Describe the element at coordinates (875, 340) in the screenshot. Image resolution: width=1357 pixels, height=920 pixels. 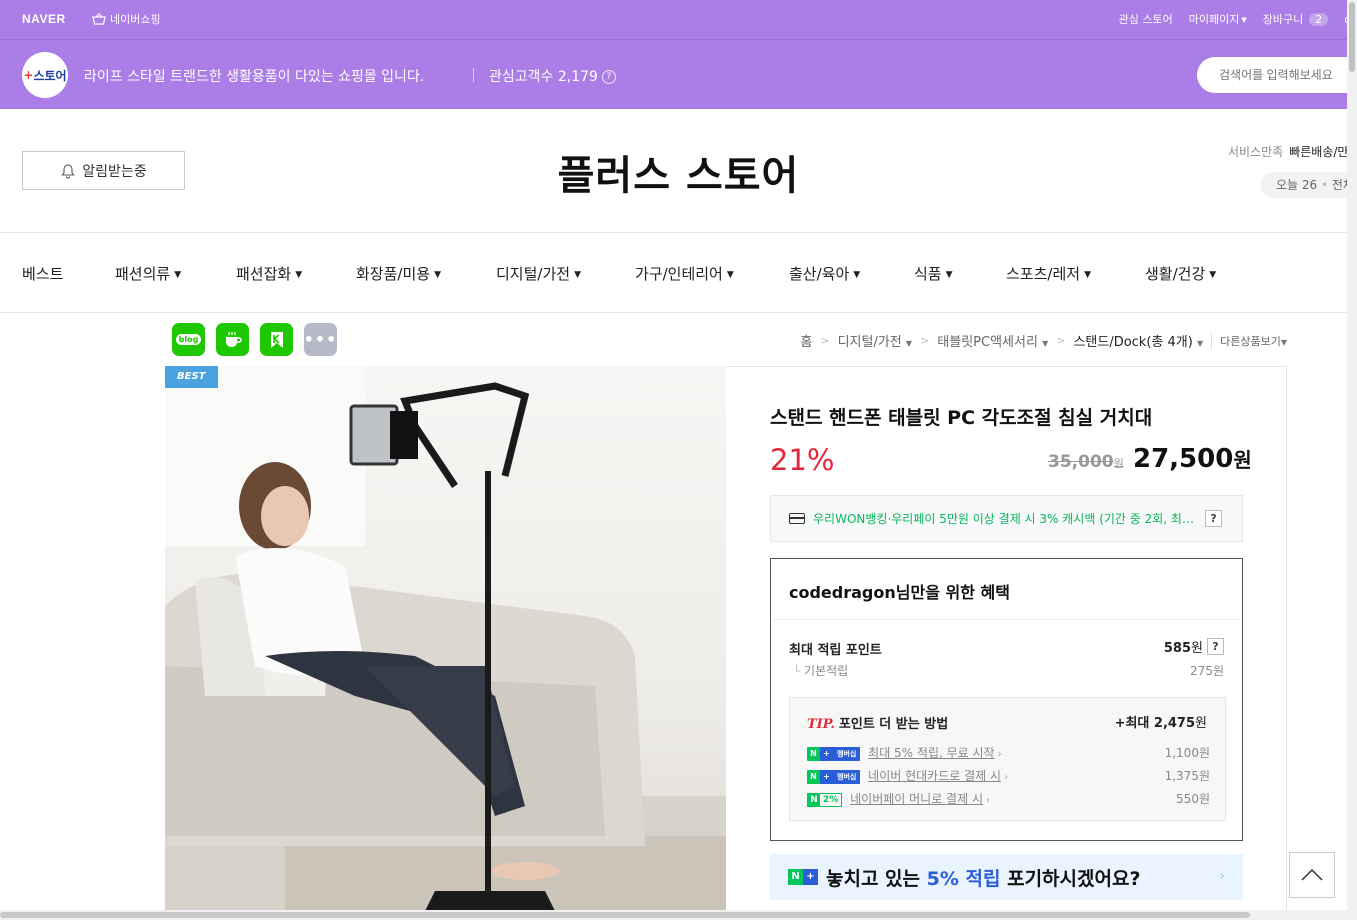
I see `breadcrumb-level1: 디지털/가전 ▼` at that location.